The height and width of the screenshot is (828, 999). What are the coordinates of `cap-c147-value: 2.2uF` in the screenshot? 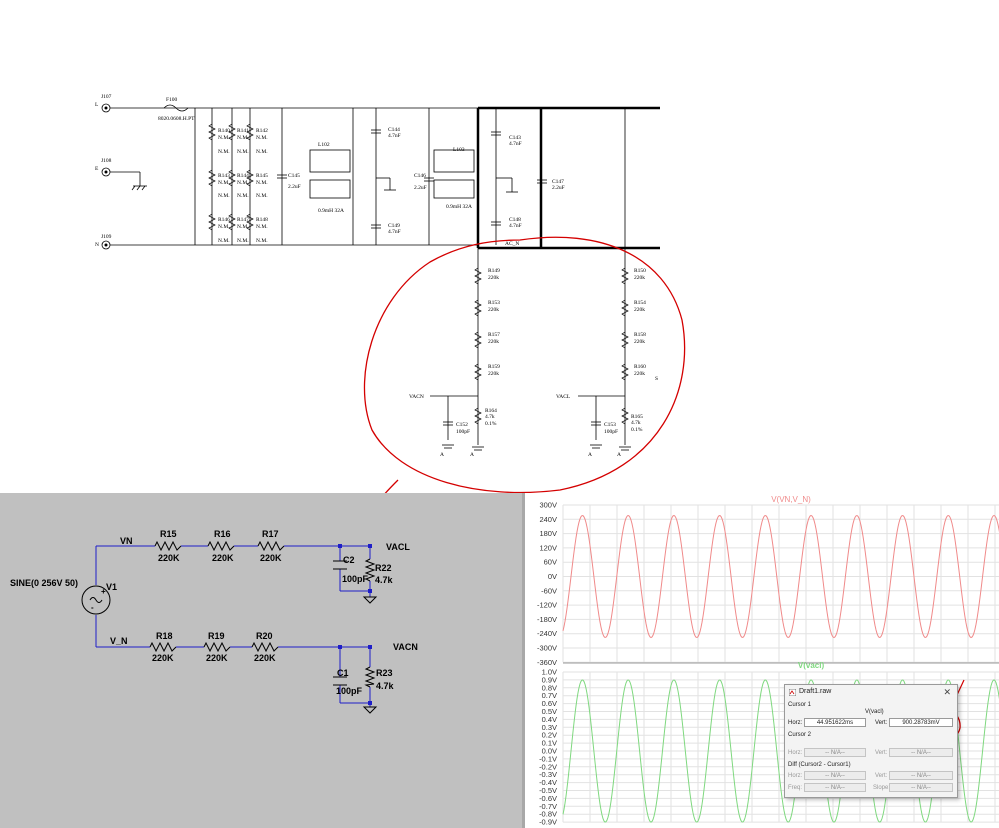 It's located at (558, 188).